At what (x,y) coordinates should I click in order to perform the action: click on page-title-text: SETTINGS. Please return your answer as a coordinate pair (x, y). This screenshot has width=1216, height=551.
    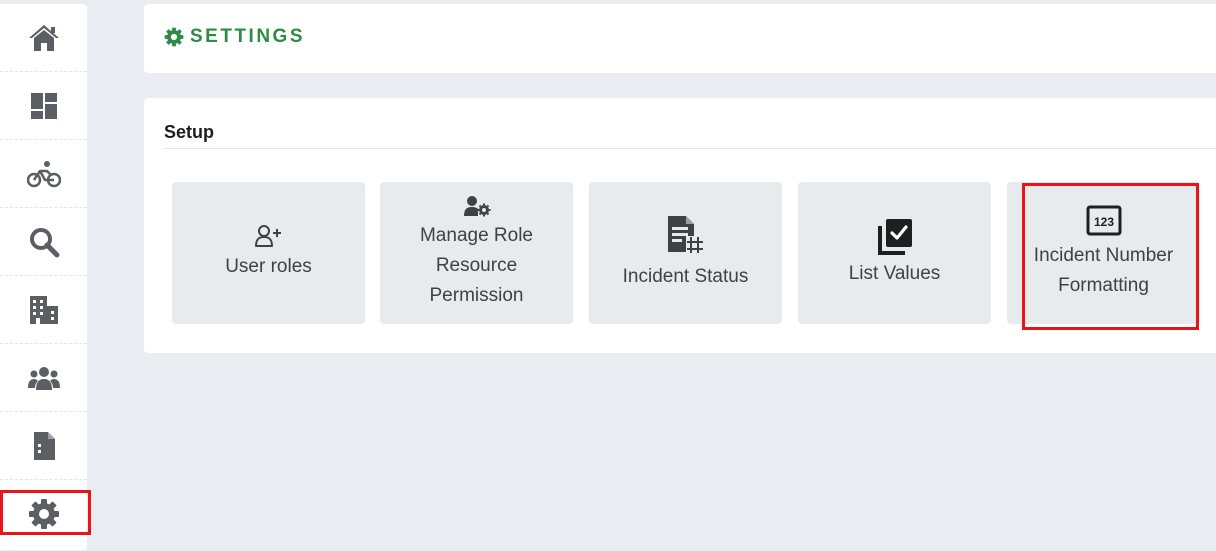
    Looking at the image, I should click on (248, 36).